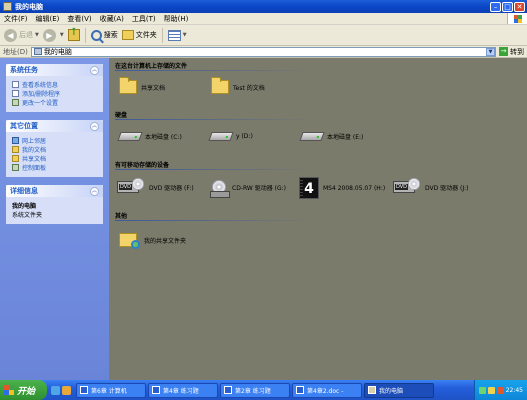 The image size is (527, 400). I want to click on shared-folder-icon, so click(129, 241).